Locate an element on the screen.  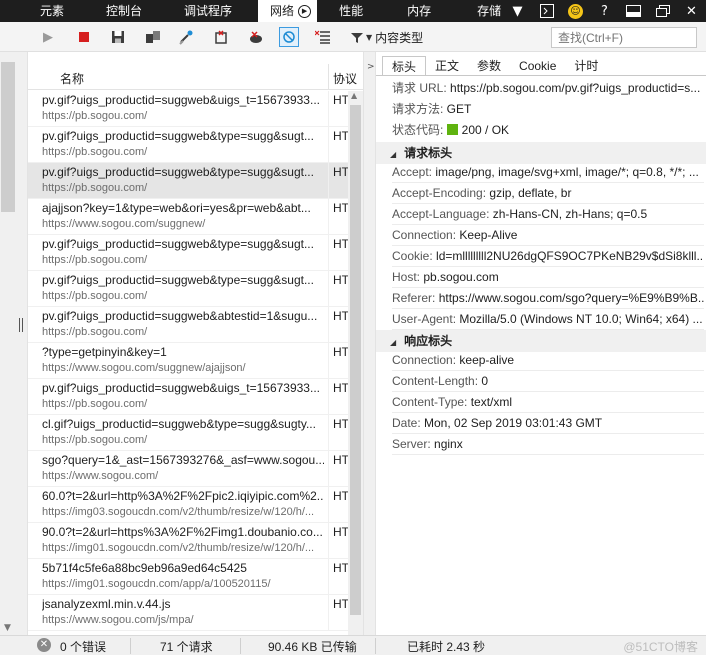
scrollbar-thumb is located at coordinates (355, 360).